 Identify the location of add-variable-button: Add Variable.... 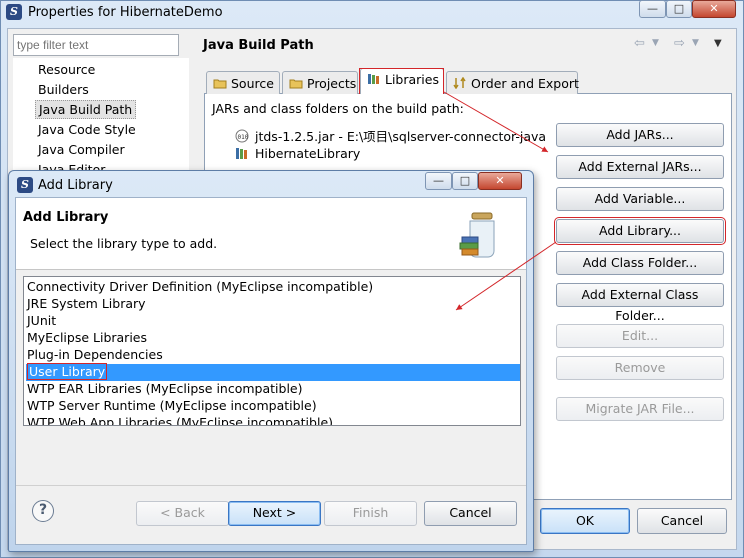
(640, 199).